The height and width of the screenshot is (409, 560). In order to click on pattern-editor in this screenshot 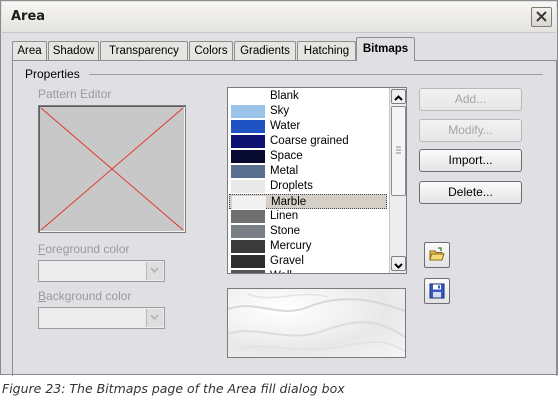, I will do `click(112, 169)`.